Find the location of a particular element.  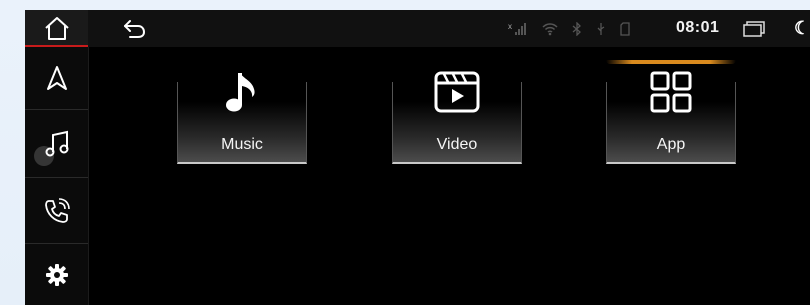

music-tile-label: Music is located at coordinates (242, 144).